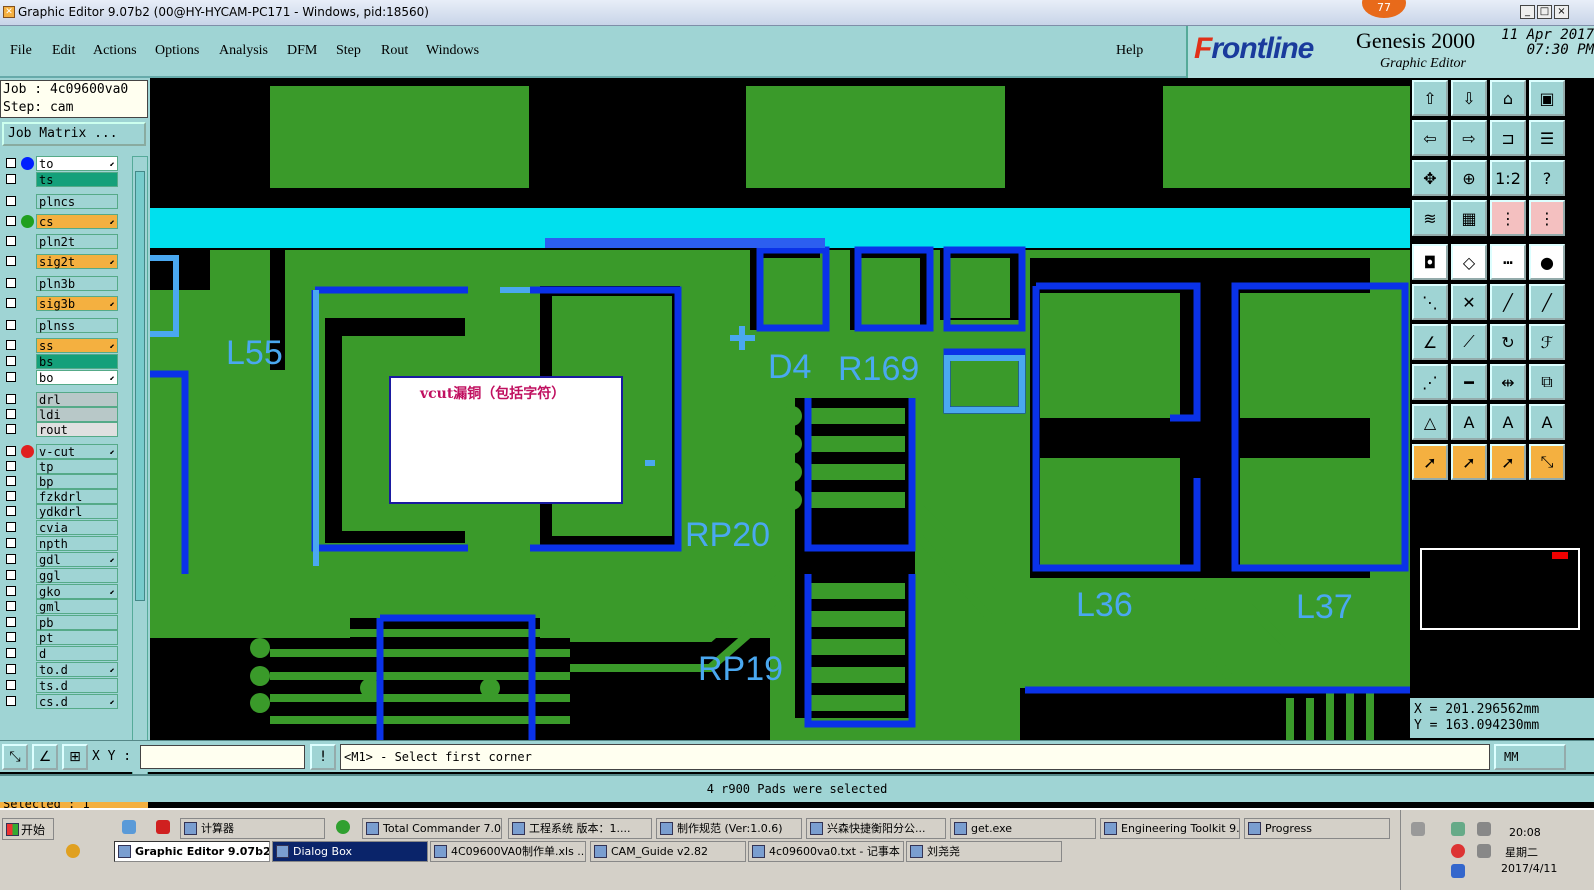 This screenshot has height=890, width=1594. I want to click on pan-right-icon: ⇨, so click(1469, 138).